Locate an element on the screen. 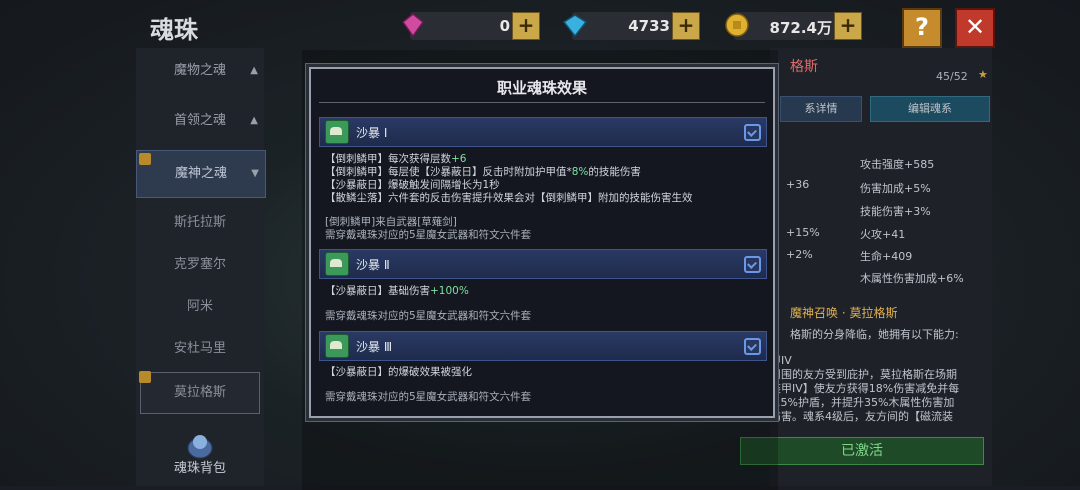 The width and height of the screenshot is (1080, 490). stat-right: 火攻+41 is located at coordinates (883, 234).